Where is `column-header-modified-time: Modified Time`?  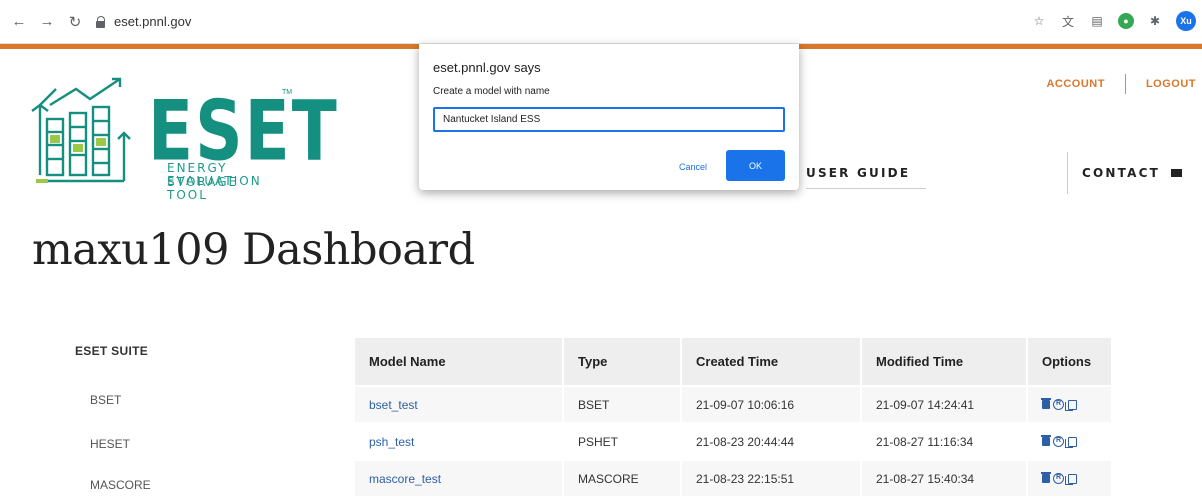
column-header-modified-time: Modified Time is located at coordinates (944, 362).